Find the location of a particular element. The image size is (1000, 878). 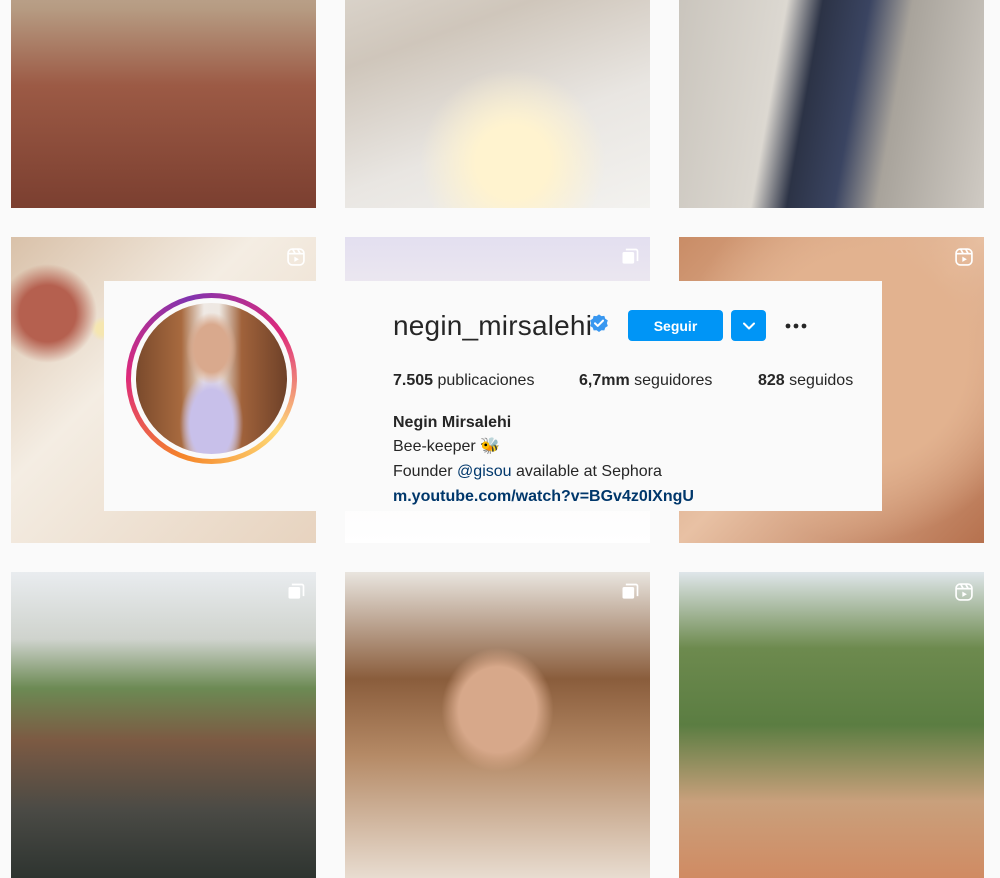

following-count: 828 seguidos is located at coordinates (805, 381).